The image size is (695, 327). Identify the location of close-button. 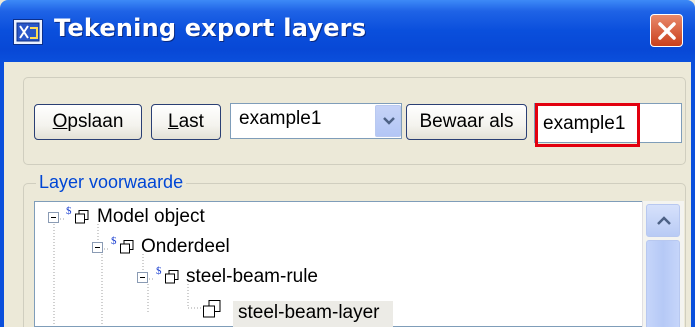
(666, 30).